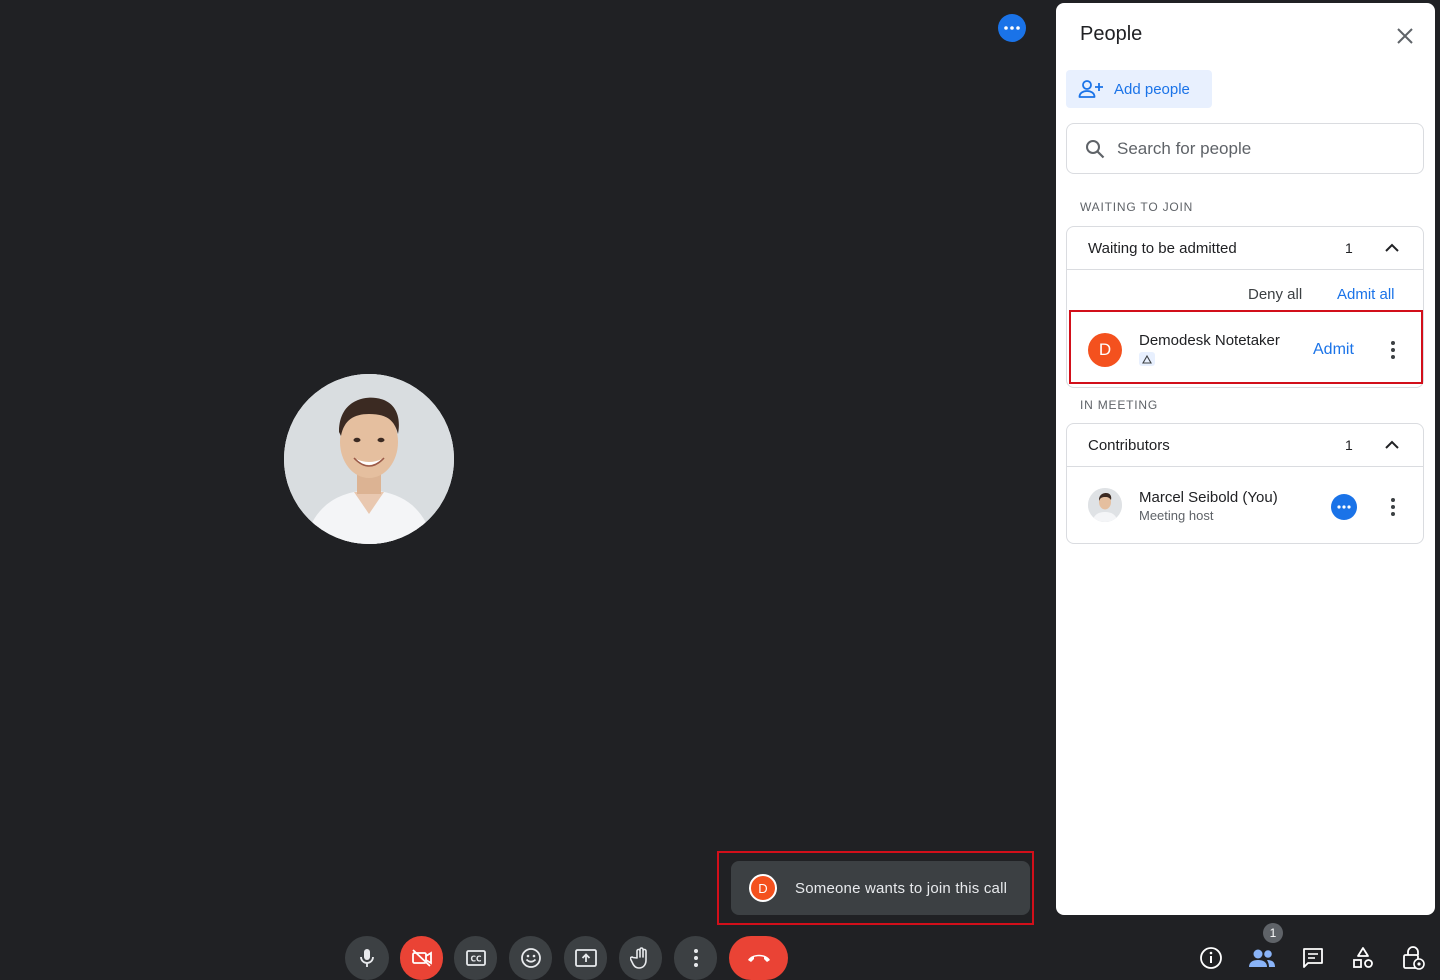  Describe the element at coordinates (1245, 445) in the screenshot. I see `contributors-group-header: Contributors 1` at that location.